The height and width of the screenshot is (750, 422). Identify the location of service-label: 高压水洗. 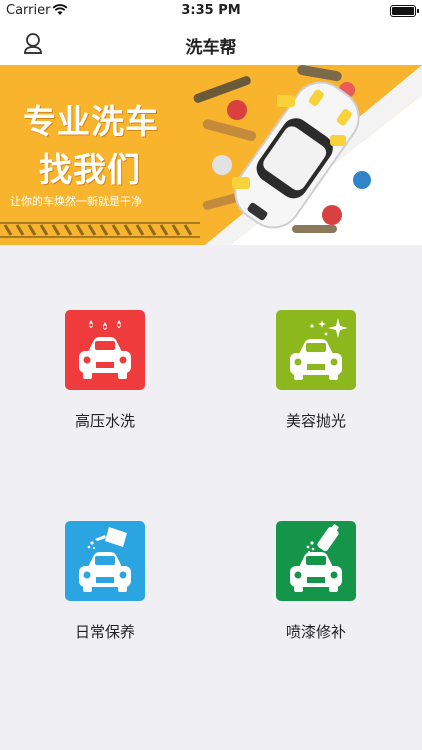
(104, 421).